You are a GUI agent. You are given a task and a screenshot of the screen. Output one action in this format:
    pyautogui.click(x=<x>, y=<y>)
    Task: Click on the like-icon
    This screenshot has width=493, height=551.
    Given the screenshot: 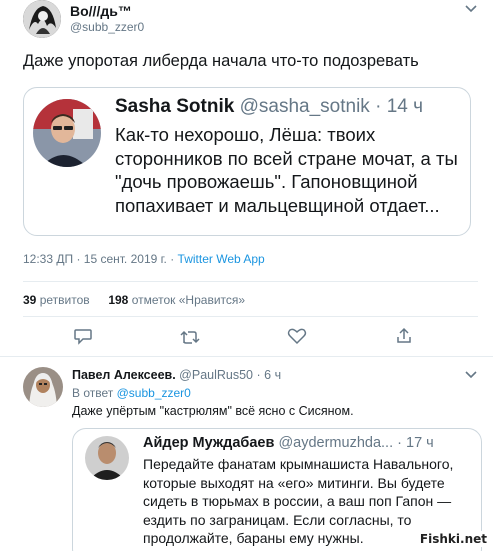 What is the action you would take?
    pyautogui.click(x=297, y=336)
    